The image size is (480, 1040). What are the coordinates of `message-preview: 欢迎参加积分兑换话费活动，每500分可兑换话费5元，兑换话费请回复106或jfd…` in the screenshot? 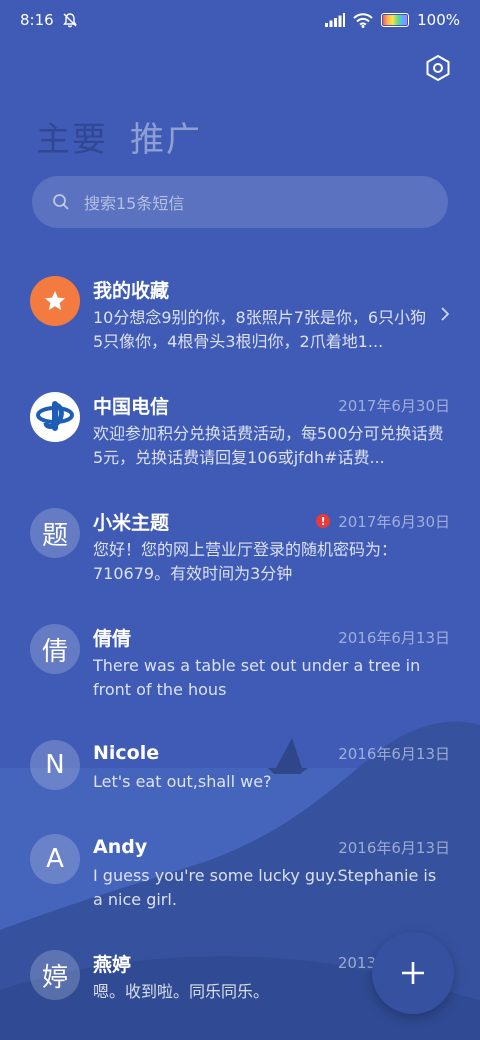 It's located at (268, 445).